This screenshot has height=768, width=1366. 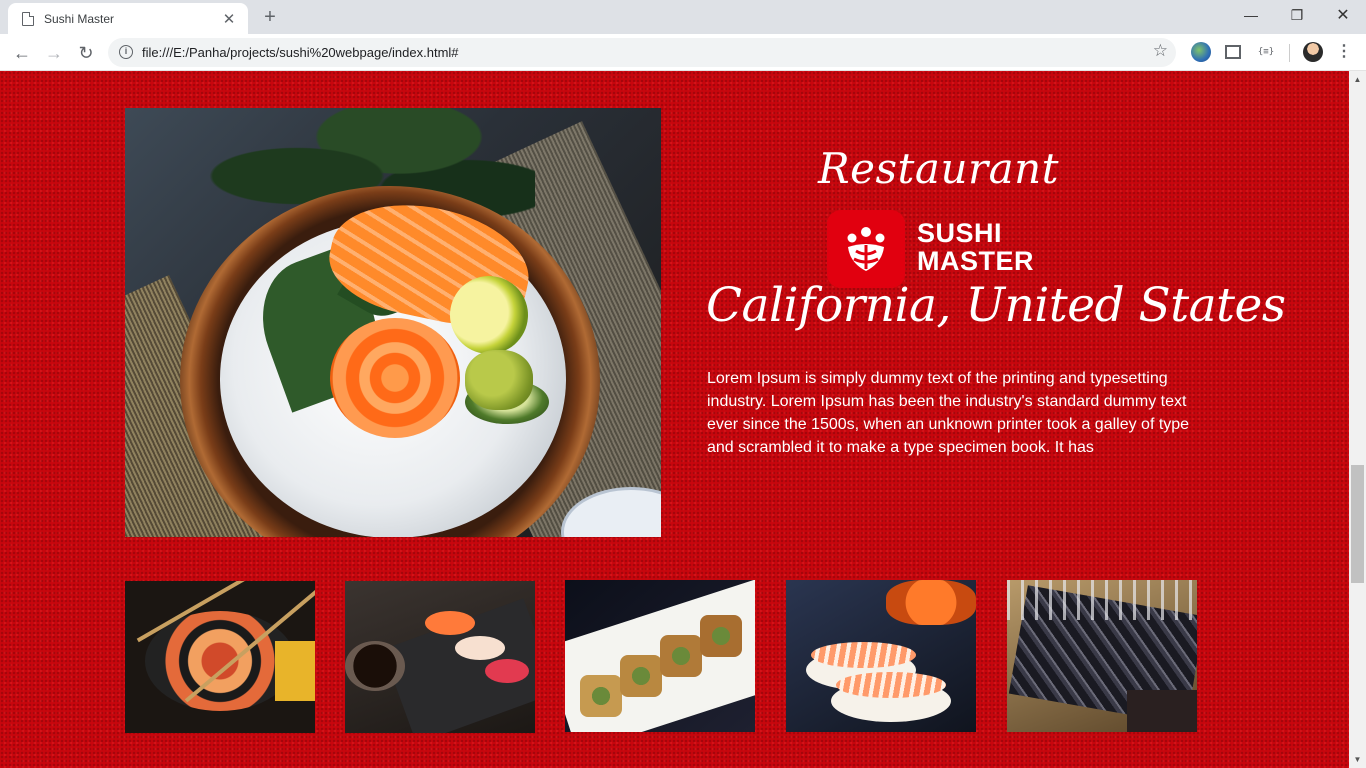 I want to click on location-heading: California, United States, so click(x=996, y=305).